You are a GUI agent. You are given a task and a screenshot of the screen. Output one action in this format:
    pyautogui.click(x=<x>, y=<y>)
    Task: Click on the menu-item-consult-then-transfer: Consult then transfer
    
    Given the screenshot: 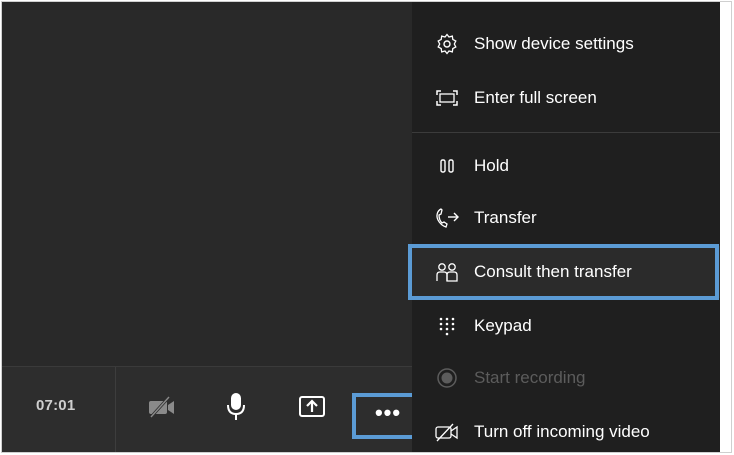 What is the action you would take?
    pyautogui.click(x=566, y=272)
    